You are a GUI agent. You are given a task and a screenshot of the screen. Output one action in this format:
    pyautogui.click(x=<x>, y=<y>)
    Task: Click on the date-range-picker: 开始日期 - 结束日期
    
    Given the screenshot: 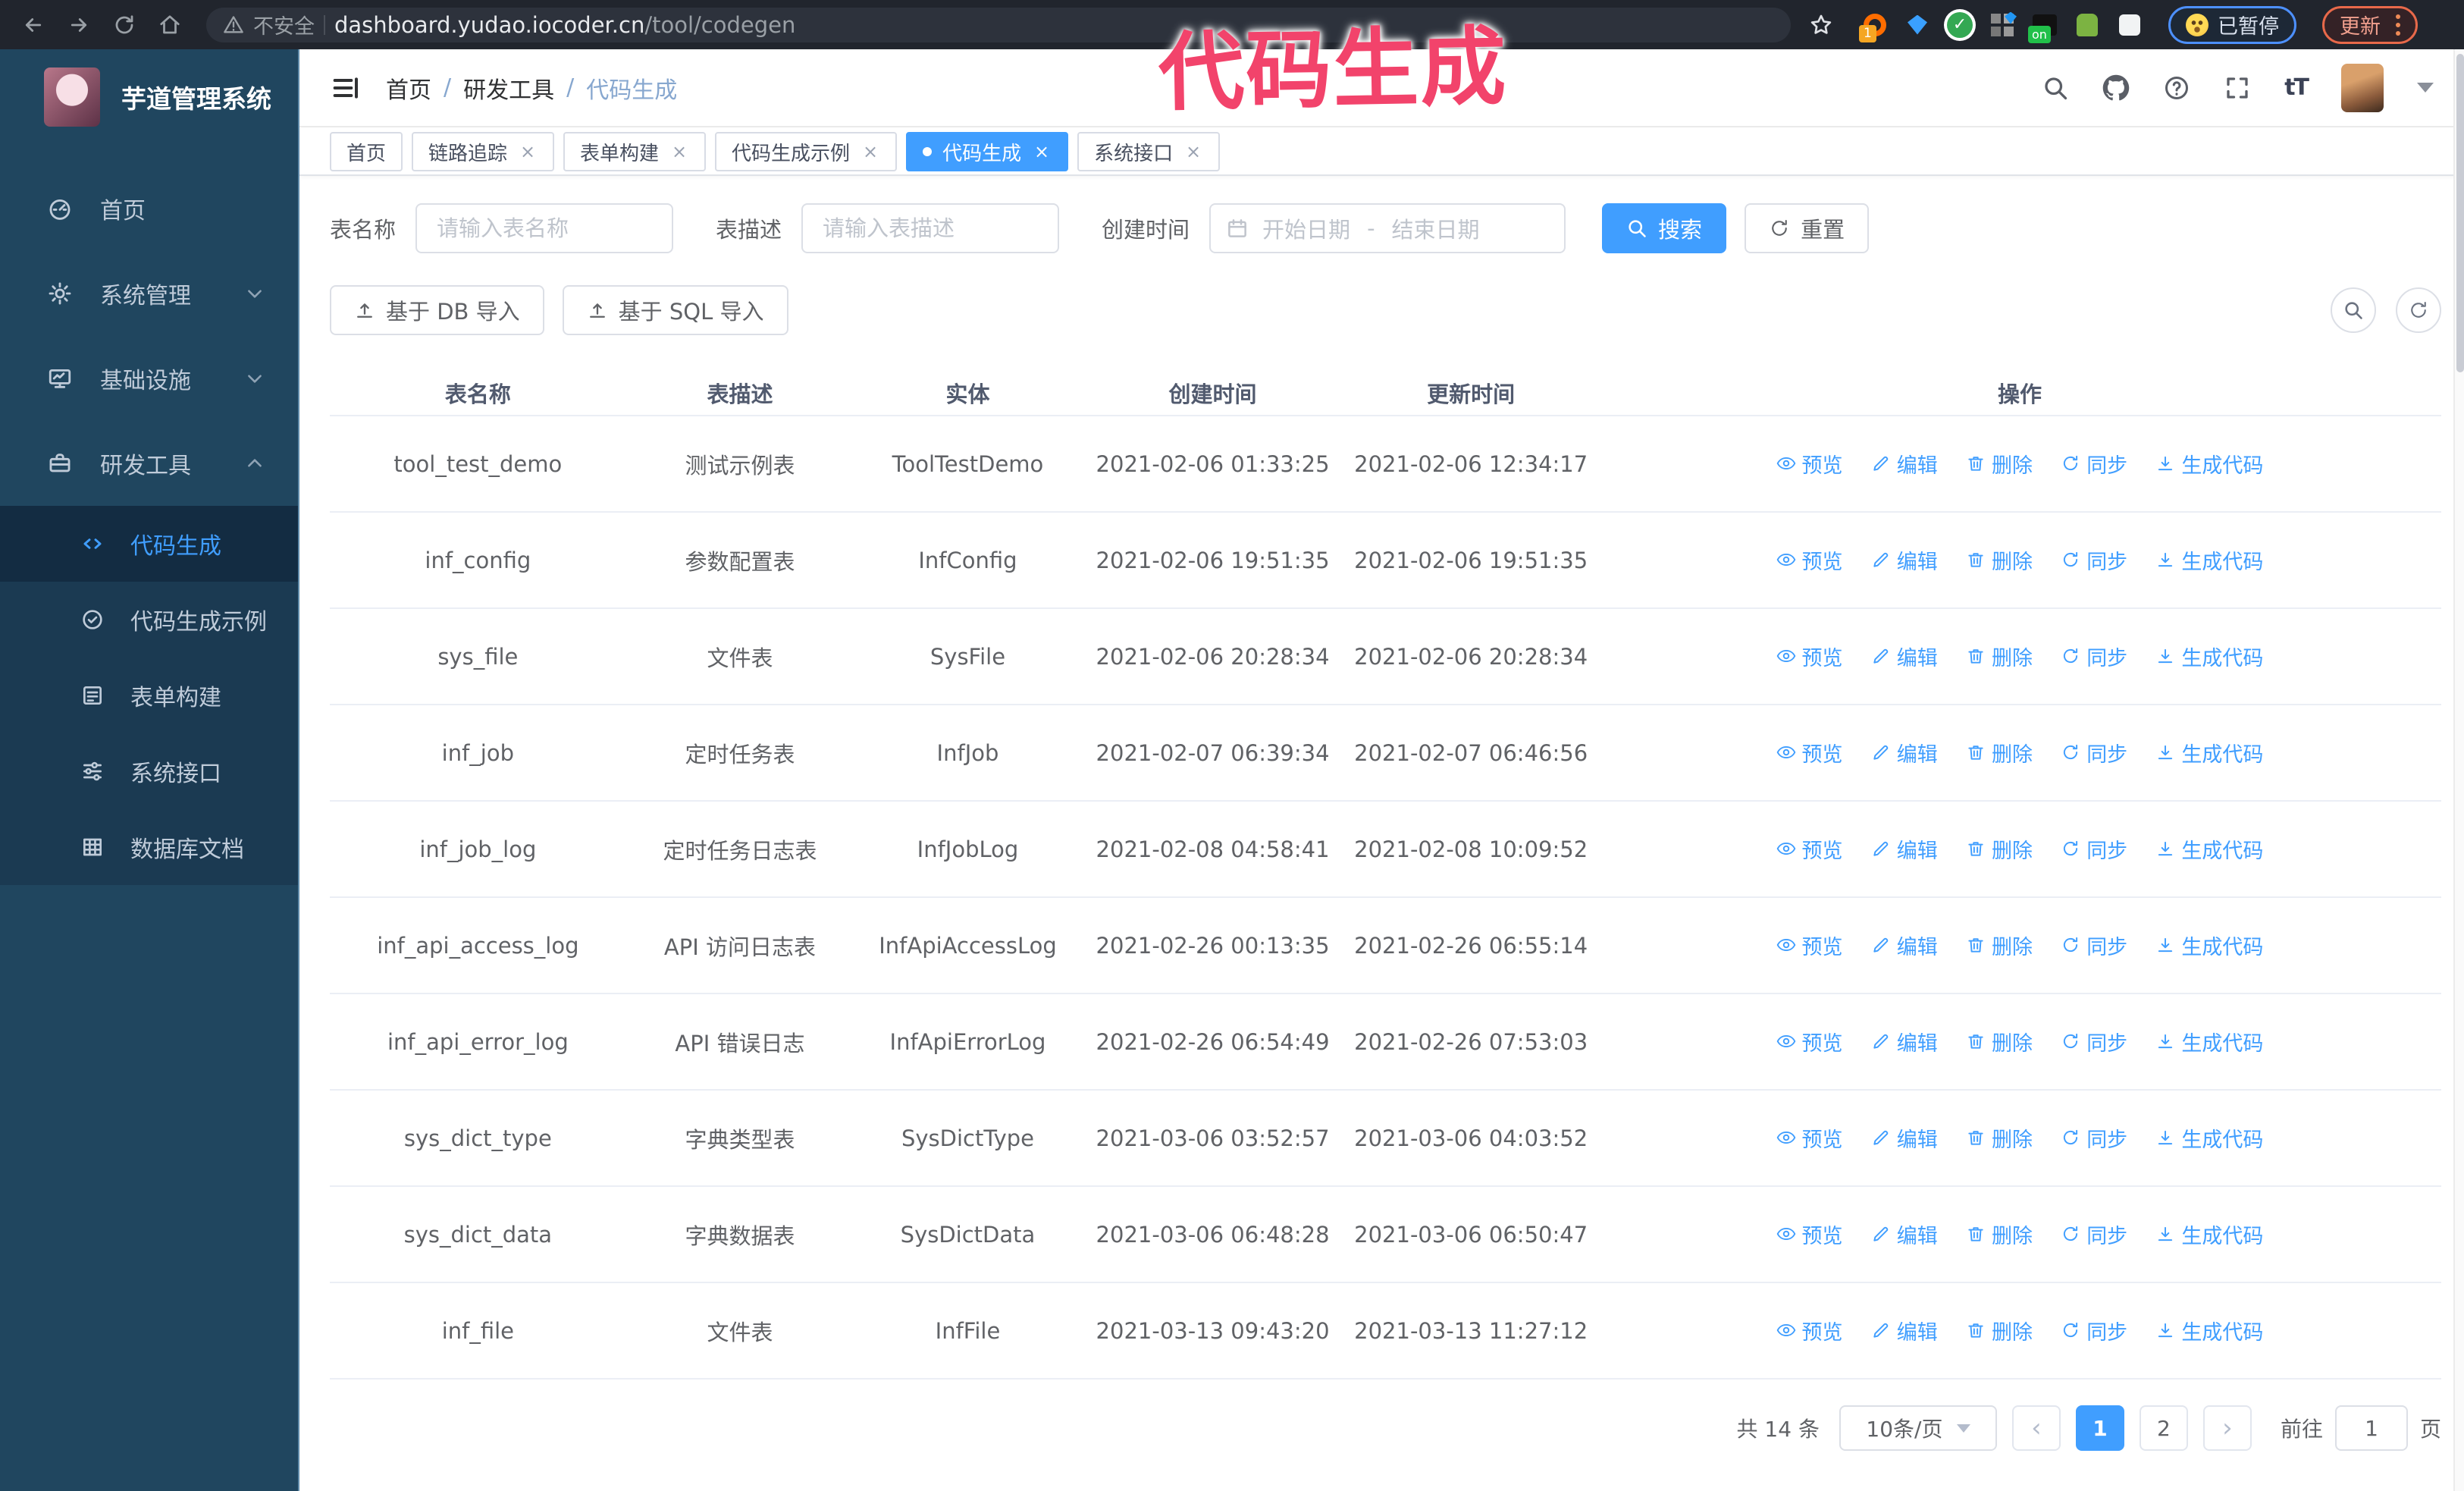 What is the action you would take?
    pyautogui.click(x=1387, y=228)
    